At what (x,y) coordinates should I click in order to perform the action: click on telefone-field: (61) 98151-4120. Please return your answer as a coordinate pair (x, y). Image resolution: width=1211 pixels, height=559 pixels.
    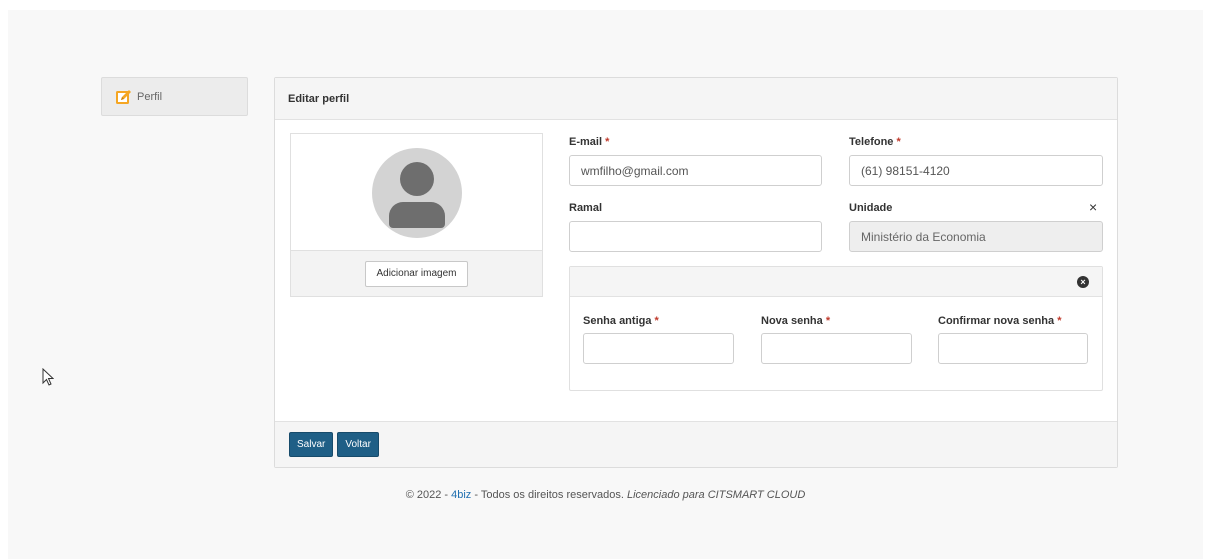
    Looking at the image, I should click on (976, 170).